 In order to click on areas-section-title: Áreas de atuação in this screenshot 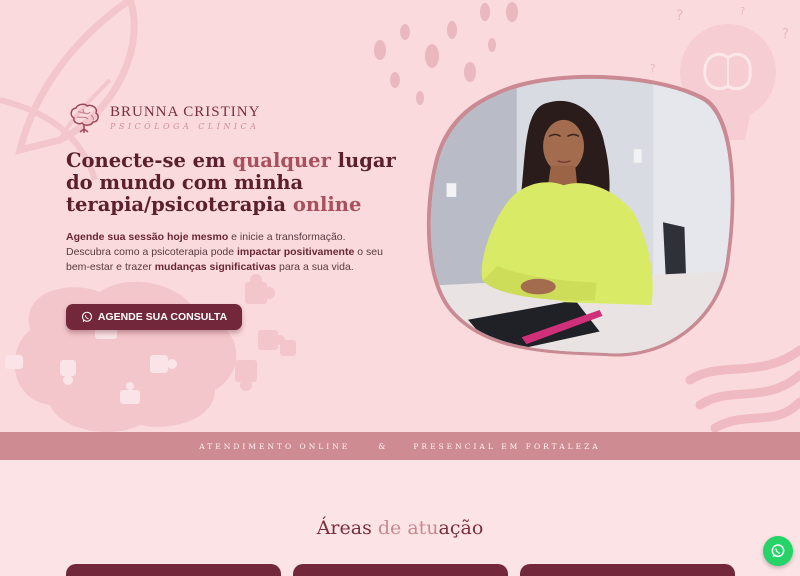, I will do `click(400, 528)`.